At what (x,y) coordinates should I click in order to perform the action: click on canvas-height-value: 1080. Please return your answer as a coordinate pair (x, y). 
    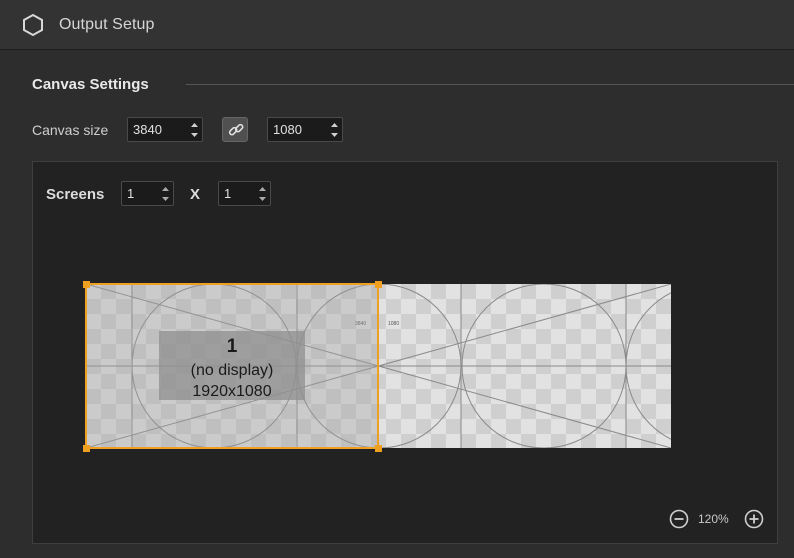
    Looking at the image, I should click on (287, 129).